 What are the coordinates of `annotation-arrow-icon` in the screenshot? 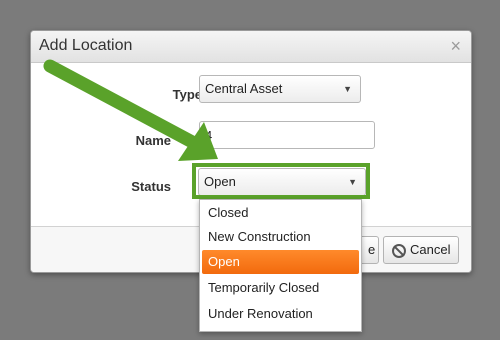 It's located at (130, 110).